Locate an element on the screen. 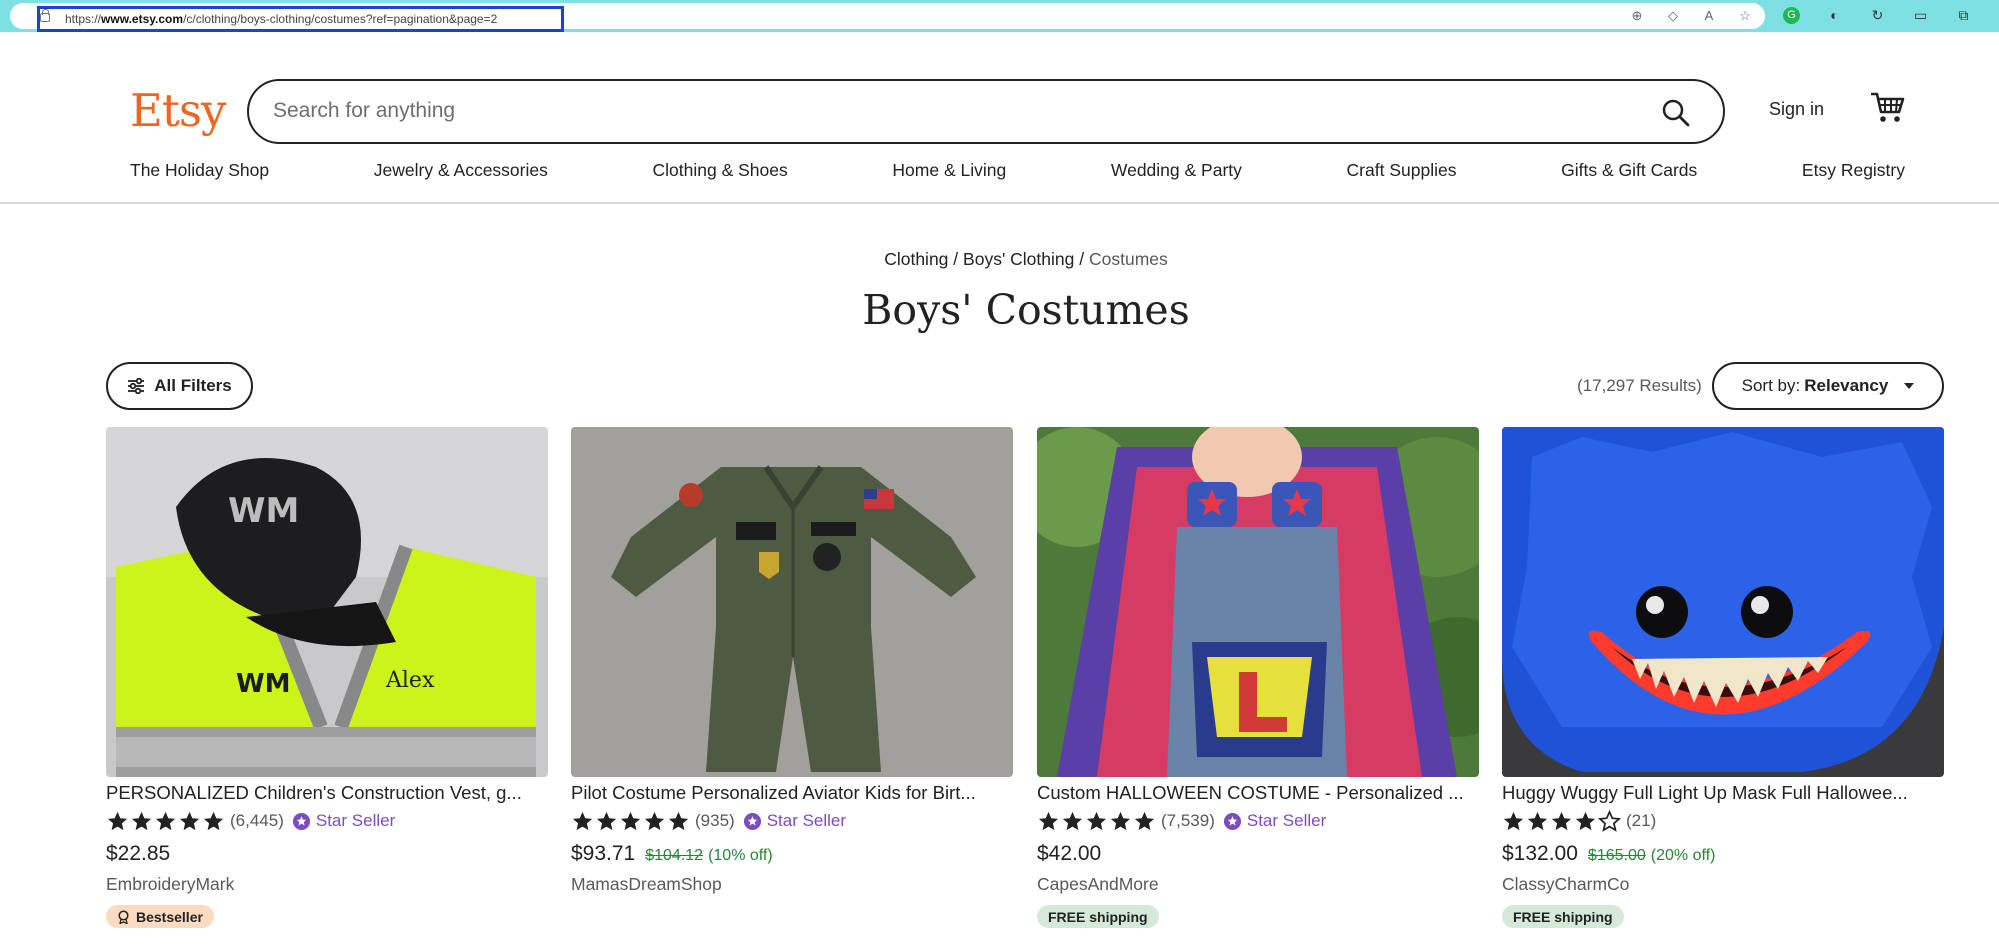 This screenshot has width=1999, height=949. discount-label: (20% off) is located at coordinates (1683, 855).